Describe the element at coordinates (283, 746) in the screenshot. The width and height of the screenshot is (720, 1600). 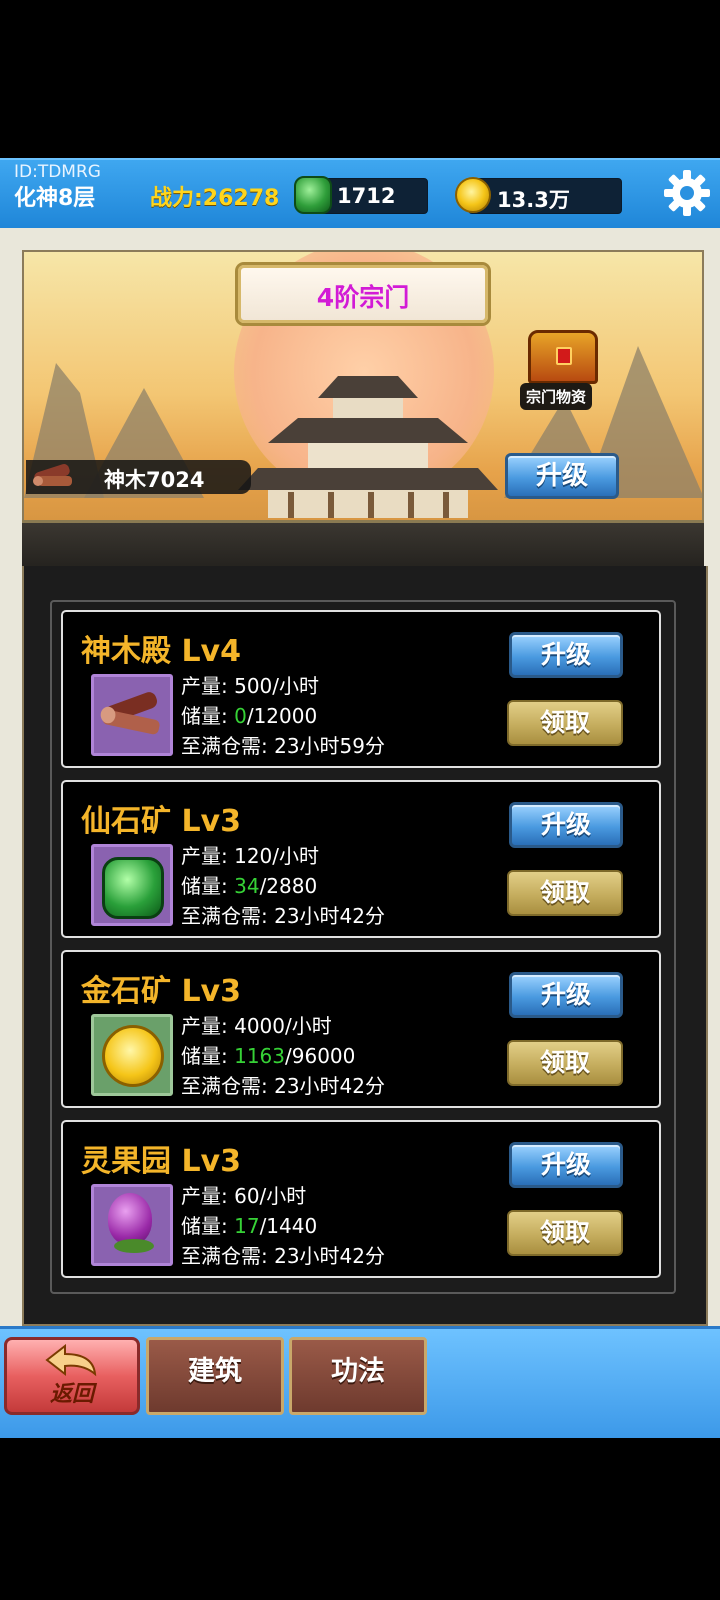
I see `time-to-full: 至满仓需: 23小时59分` at that location.